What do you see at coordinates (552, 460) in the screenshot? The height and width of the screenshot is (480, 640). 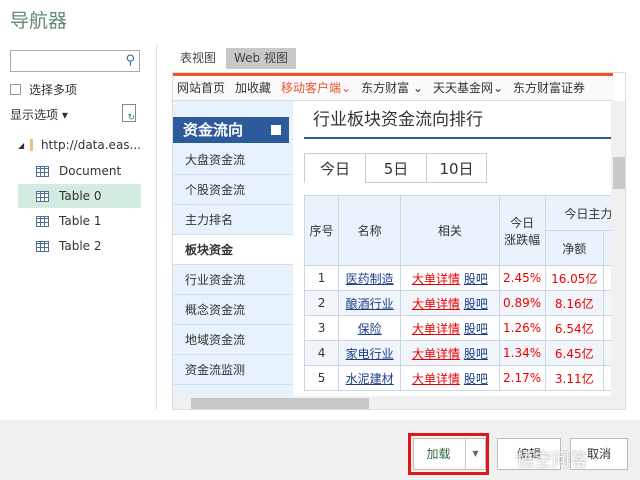 I see `watermark: 悟空问答` at bounding box center [552, 460].